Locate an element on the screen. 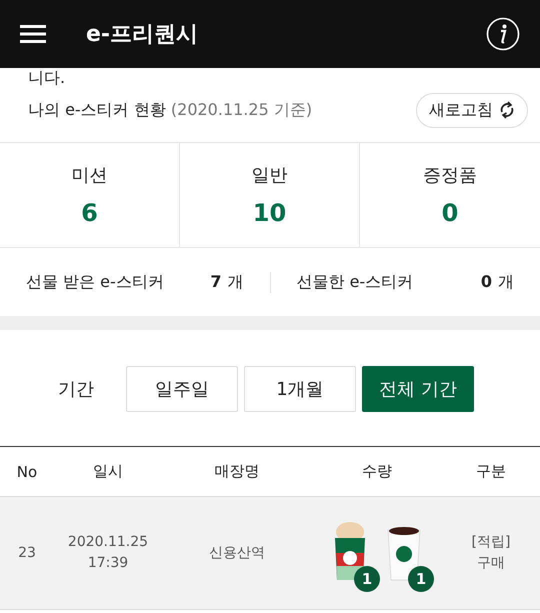  info-icon is located at coordinates (503, 34).